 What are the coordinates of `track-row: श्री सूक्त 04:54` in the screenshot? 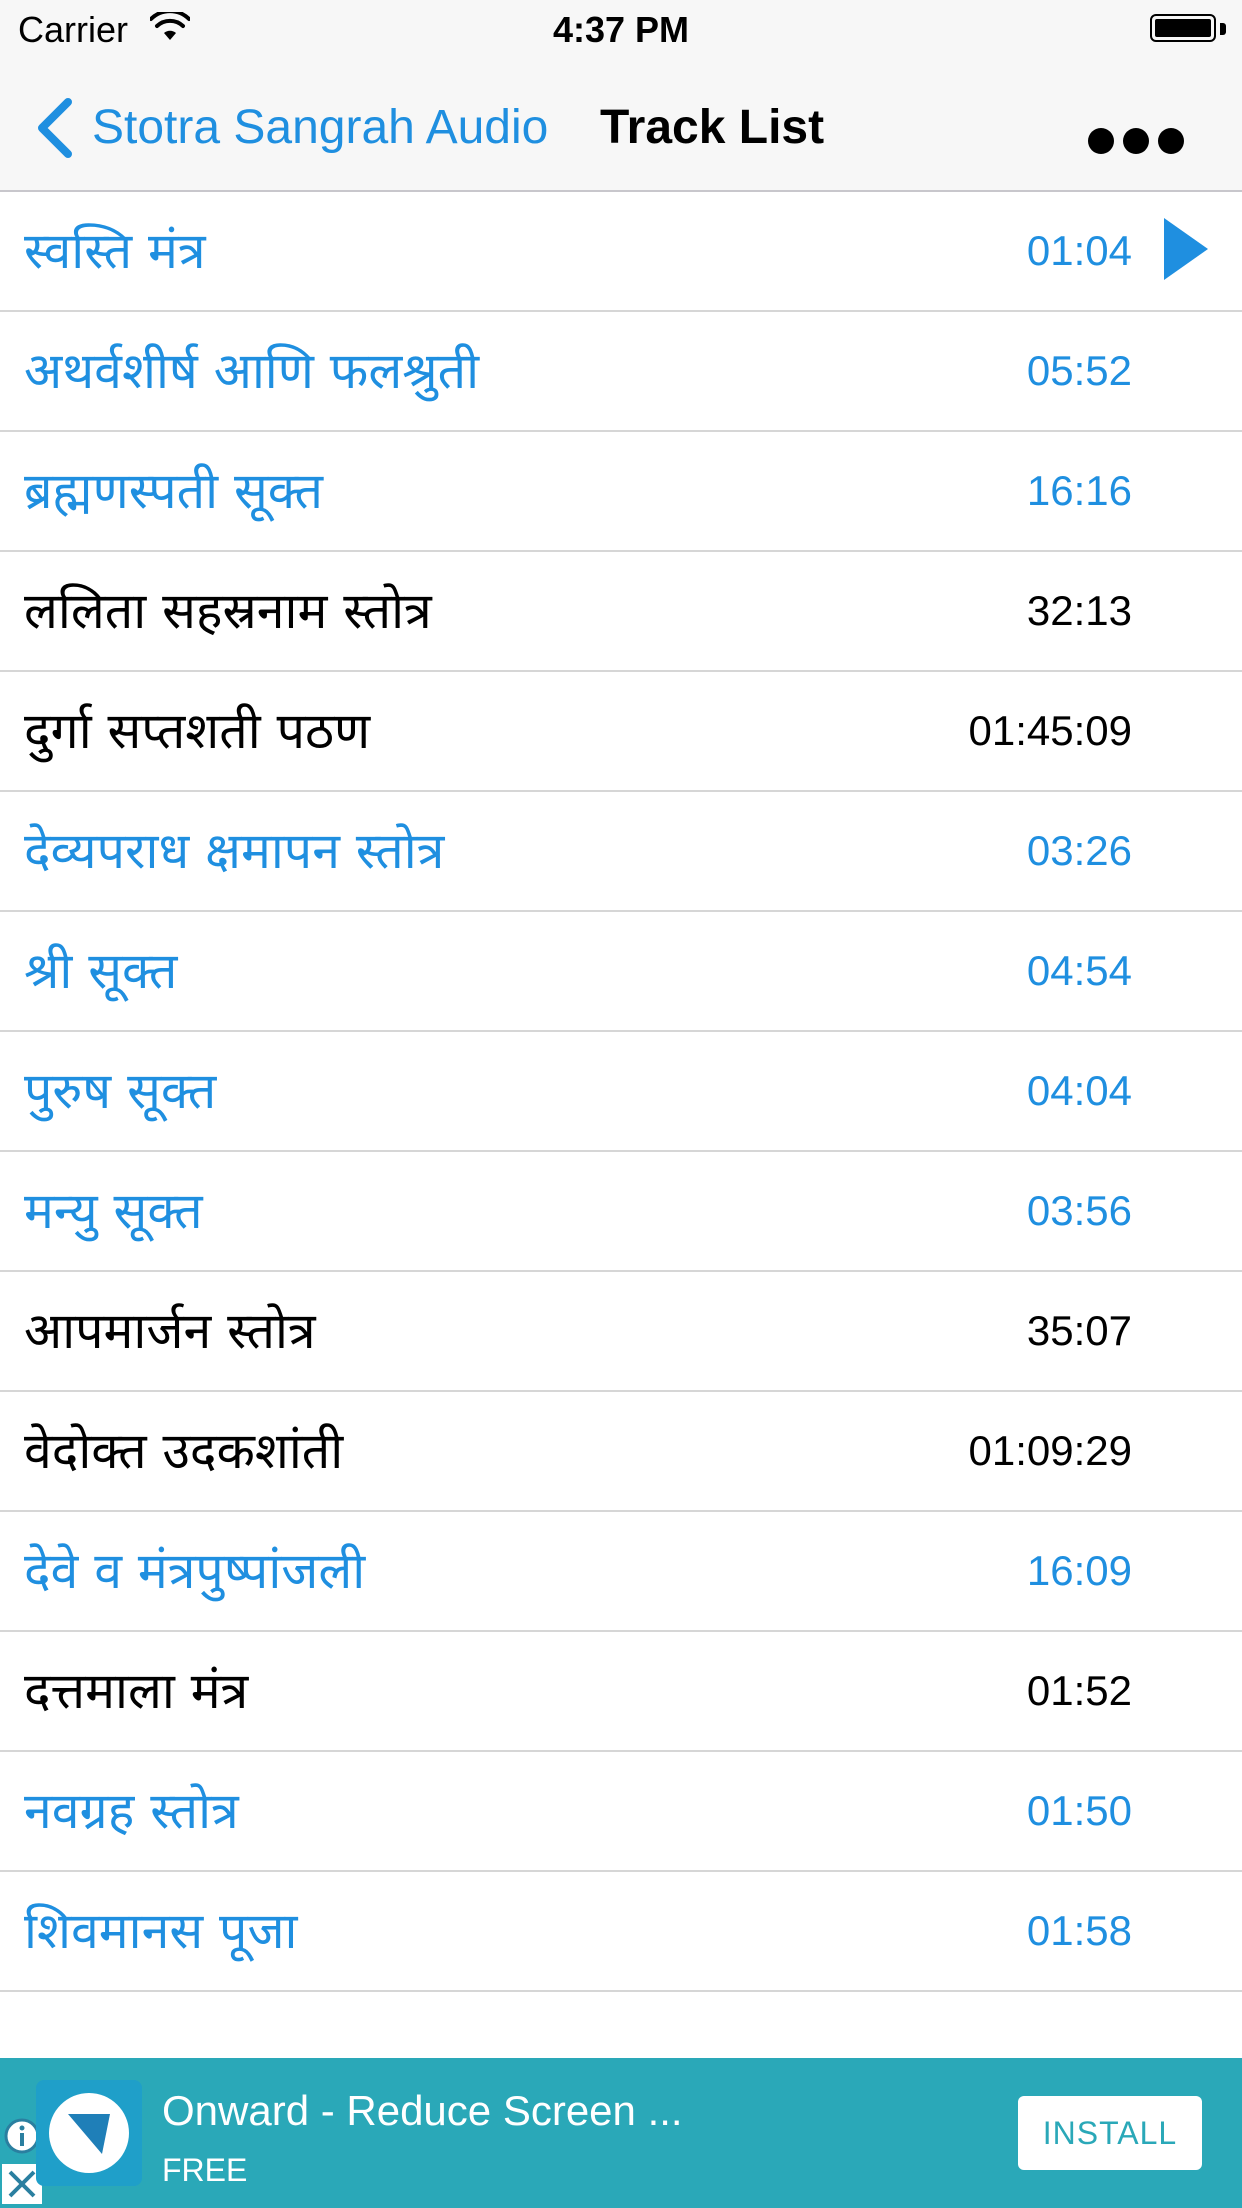 It's located at (621, 972).